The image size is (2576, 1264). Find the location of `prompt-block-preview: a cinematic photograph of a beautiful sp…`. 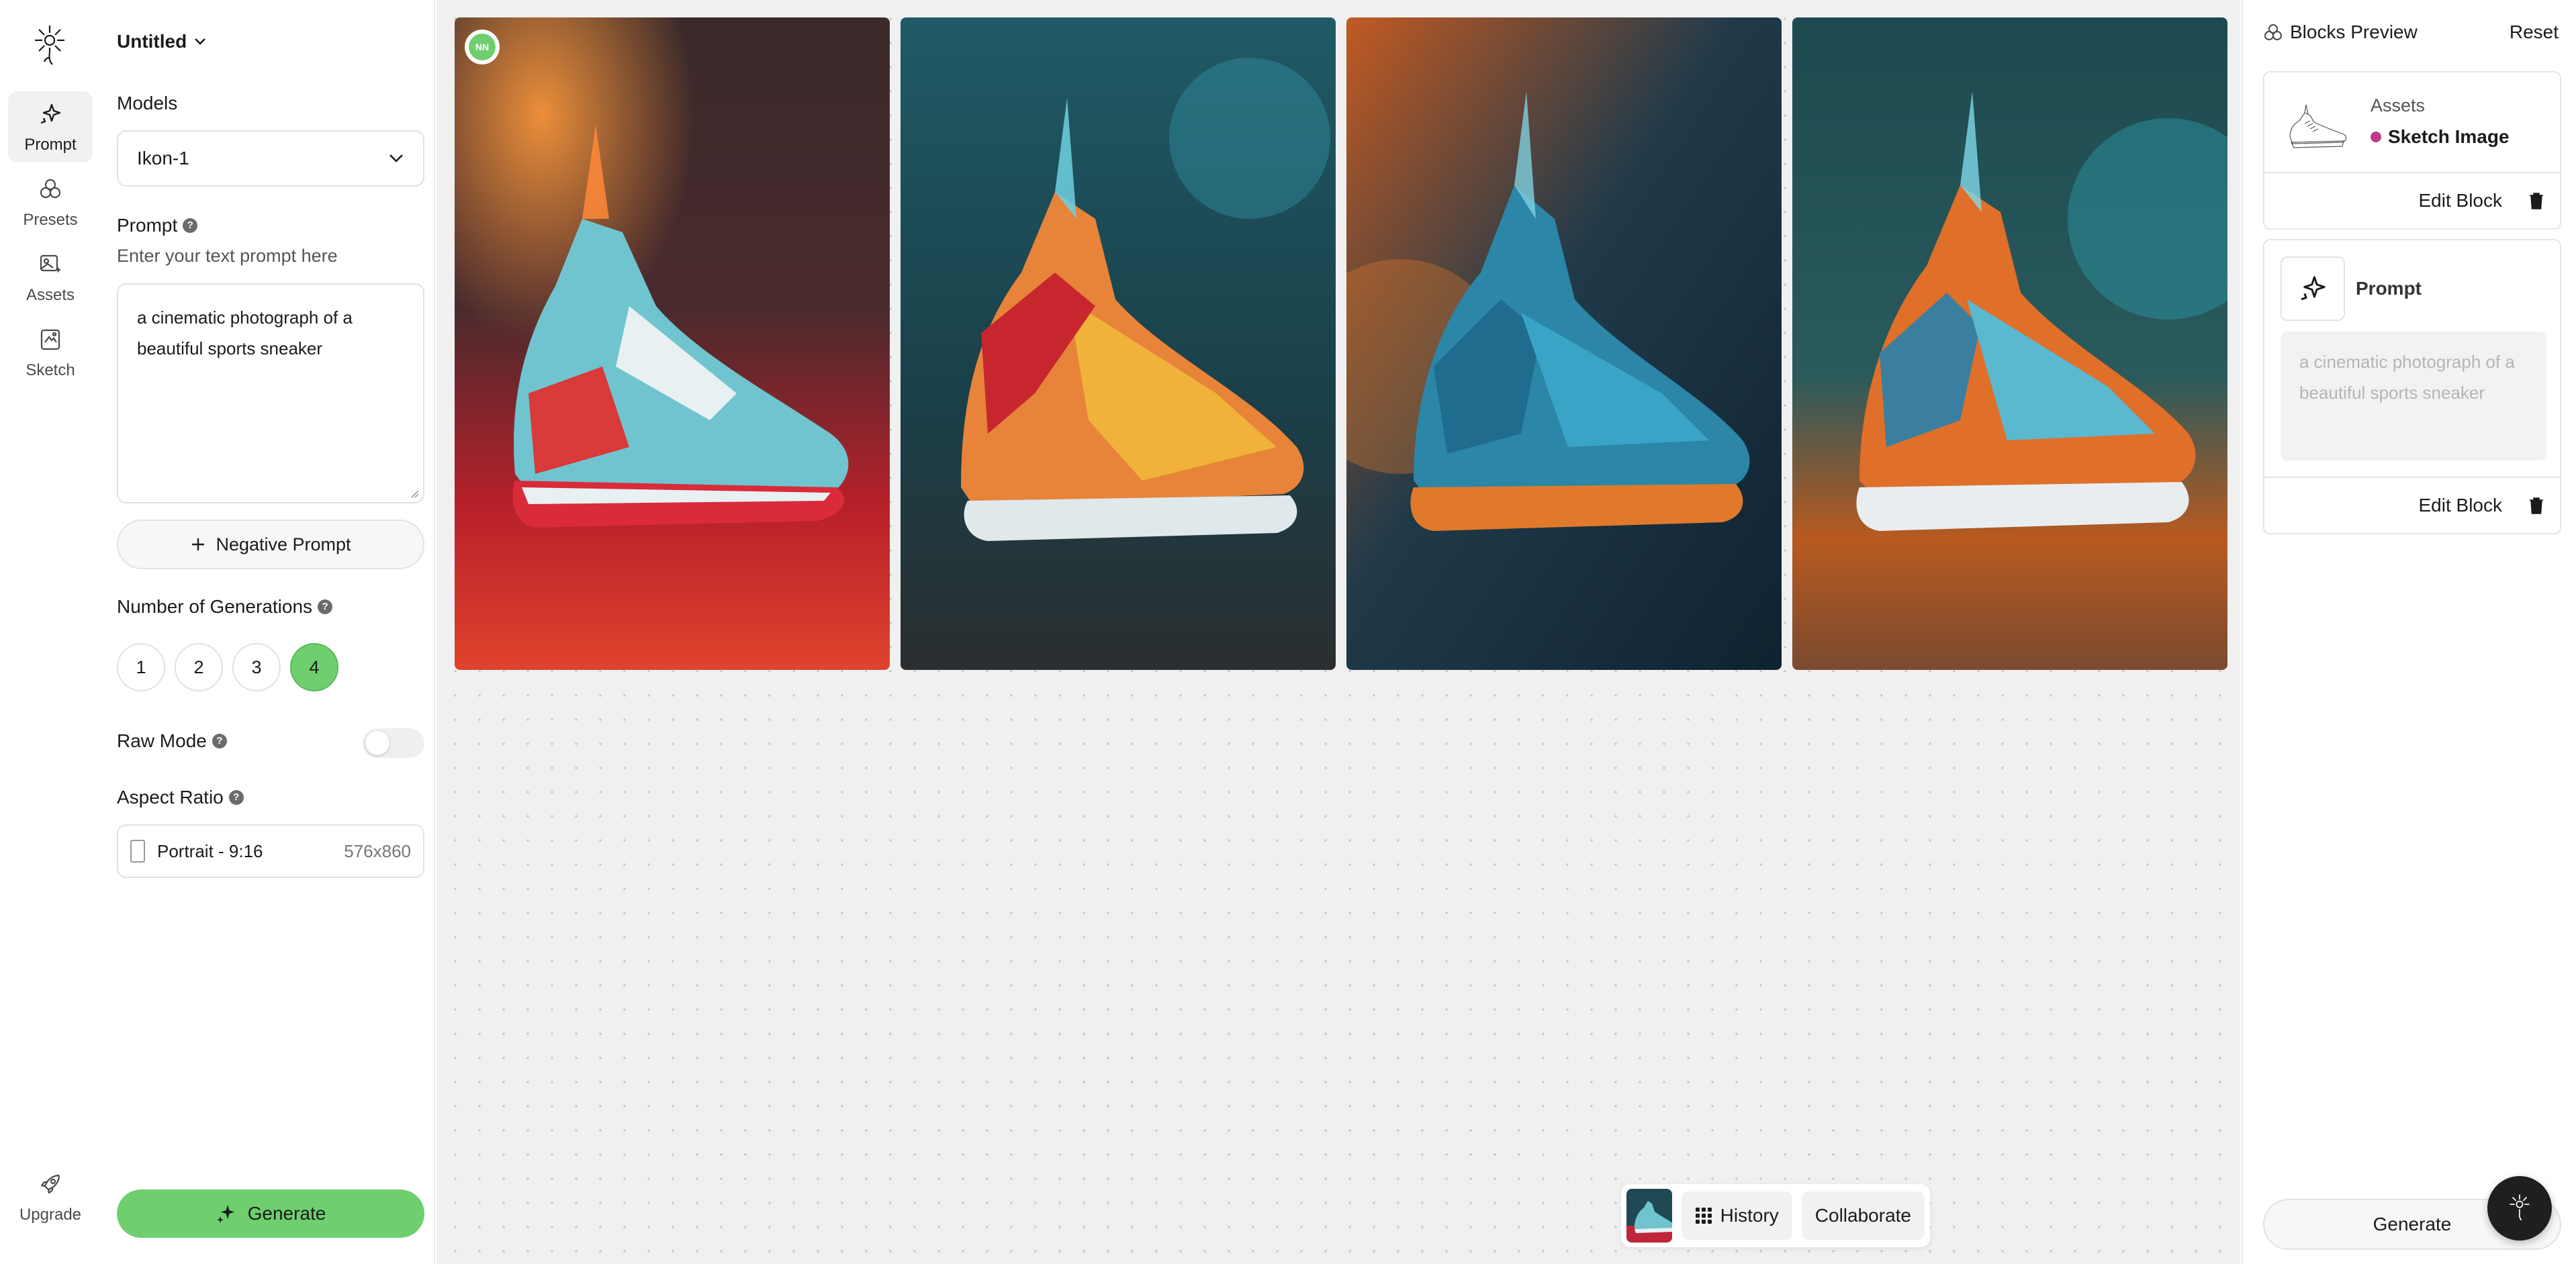

prompt-block-preview: a cinematic photograph of a beautiful sp… is located at coordinates (2413, 396).